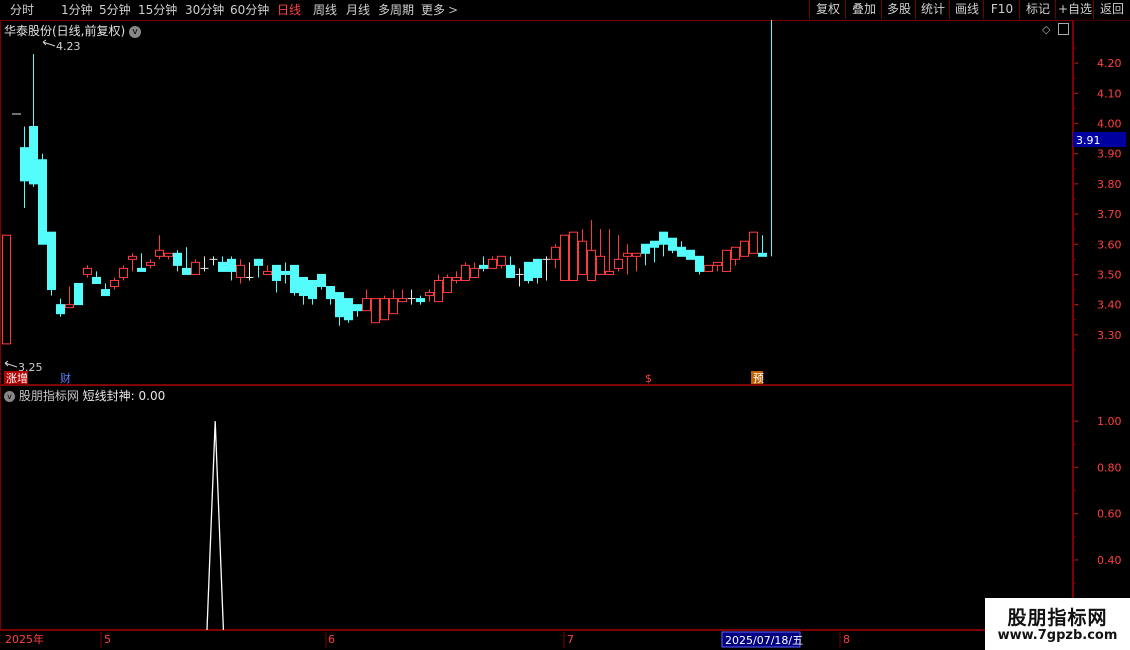  What do you see at coordinates (1109, 467) in the screenshot?
I see `indicator-tick-label: 0.80` at bounding box center [1109, 467].